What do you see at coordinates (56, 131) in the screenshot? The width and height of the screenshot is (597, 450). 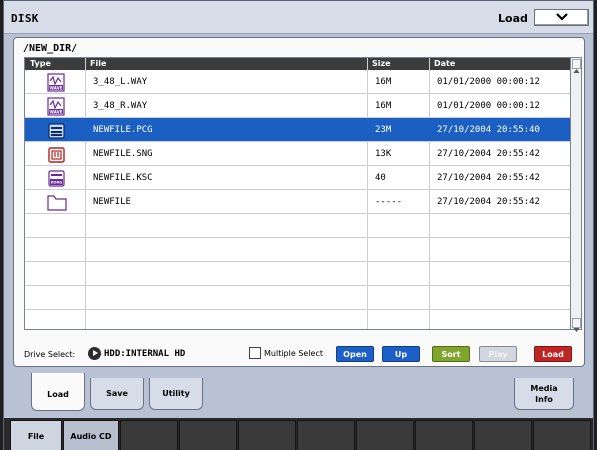 I see `pcg-file-icon` at bounding box center [56, 131].